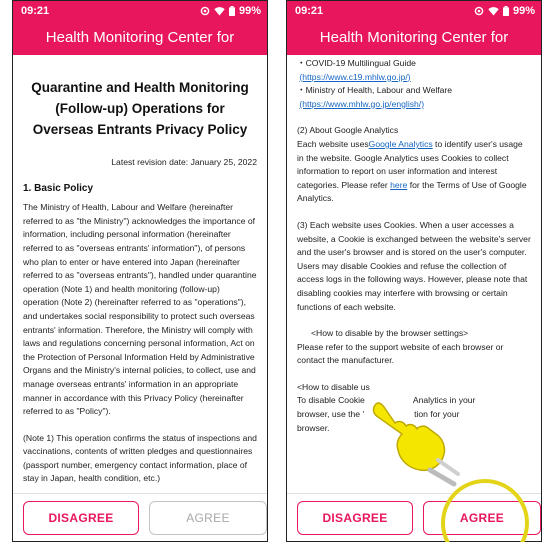  I want to click on mhlw-item: ・Ministry of Health, Labour and Welfare, so click(375, 90).